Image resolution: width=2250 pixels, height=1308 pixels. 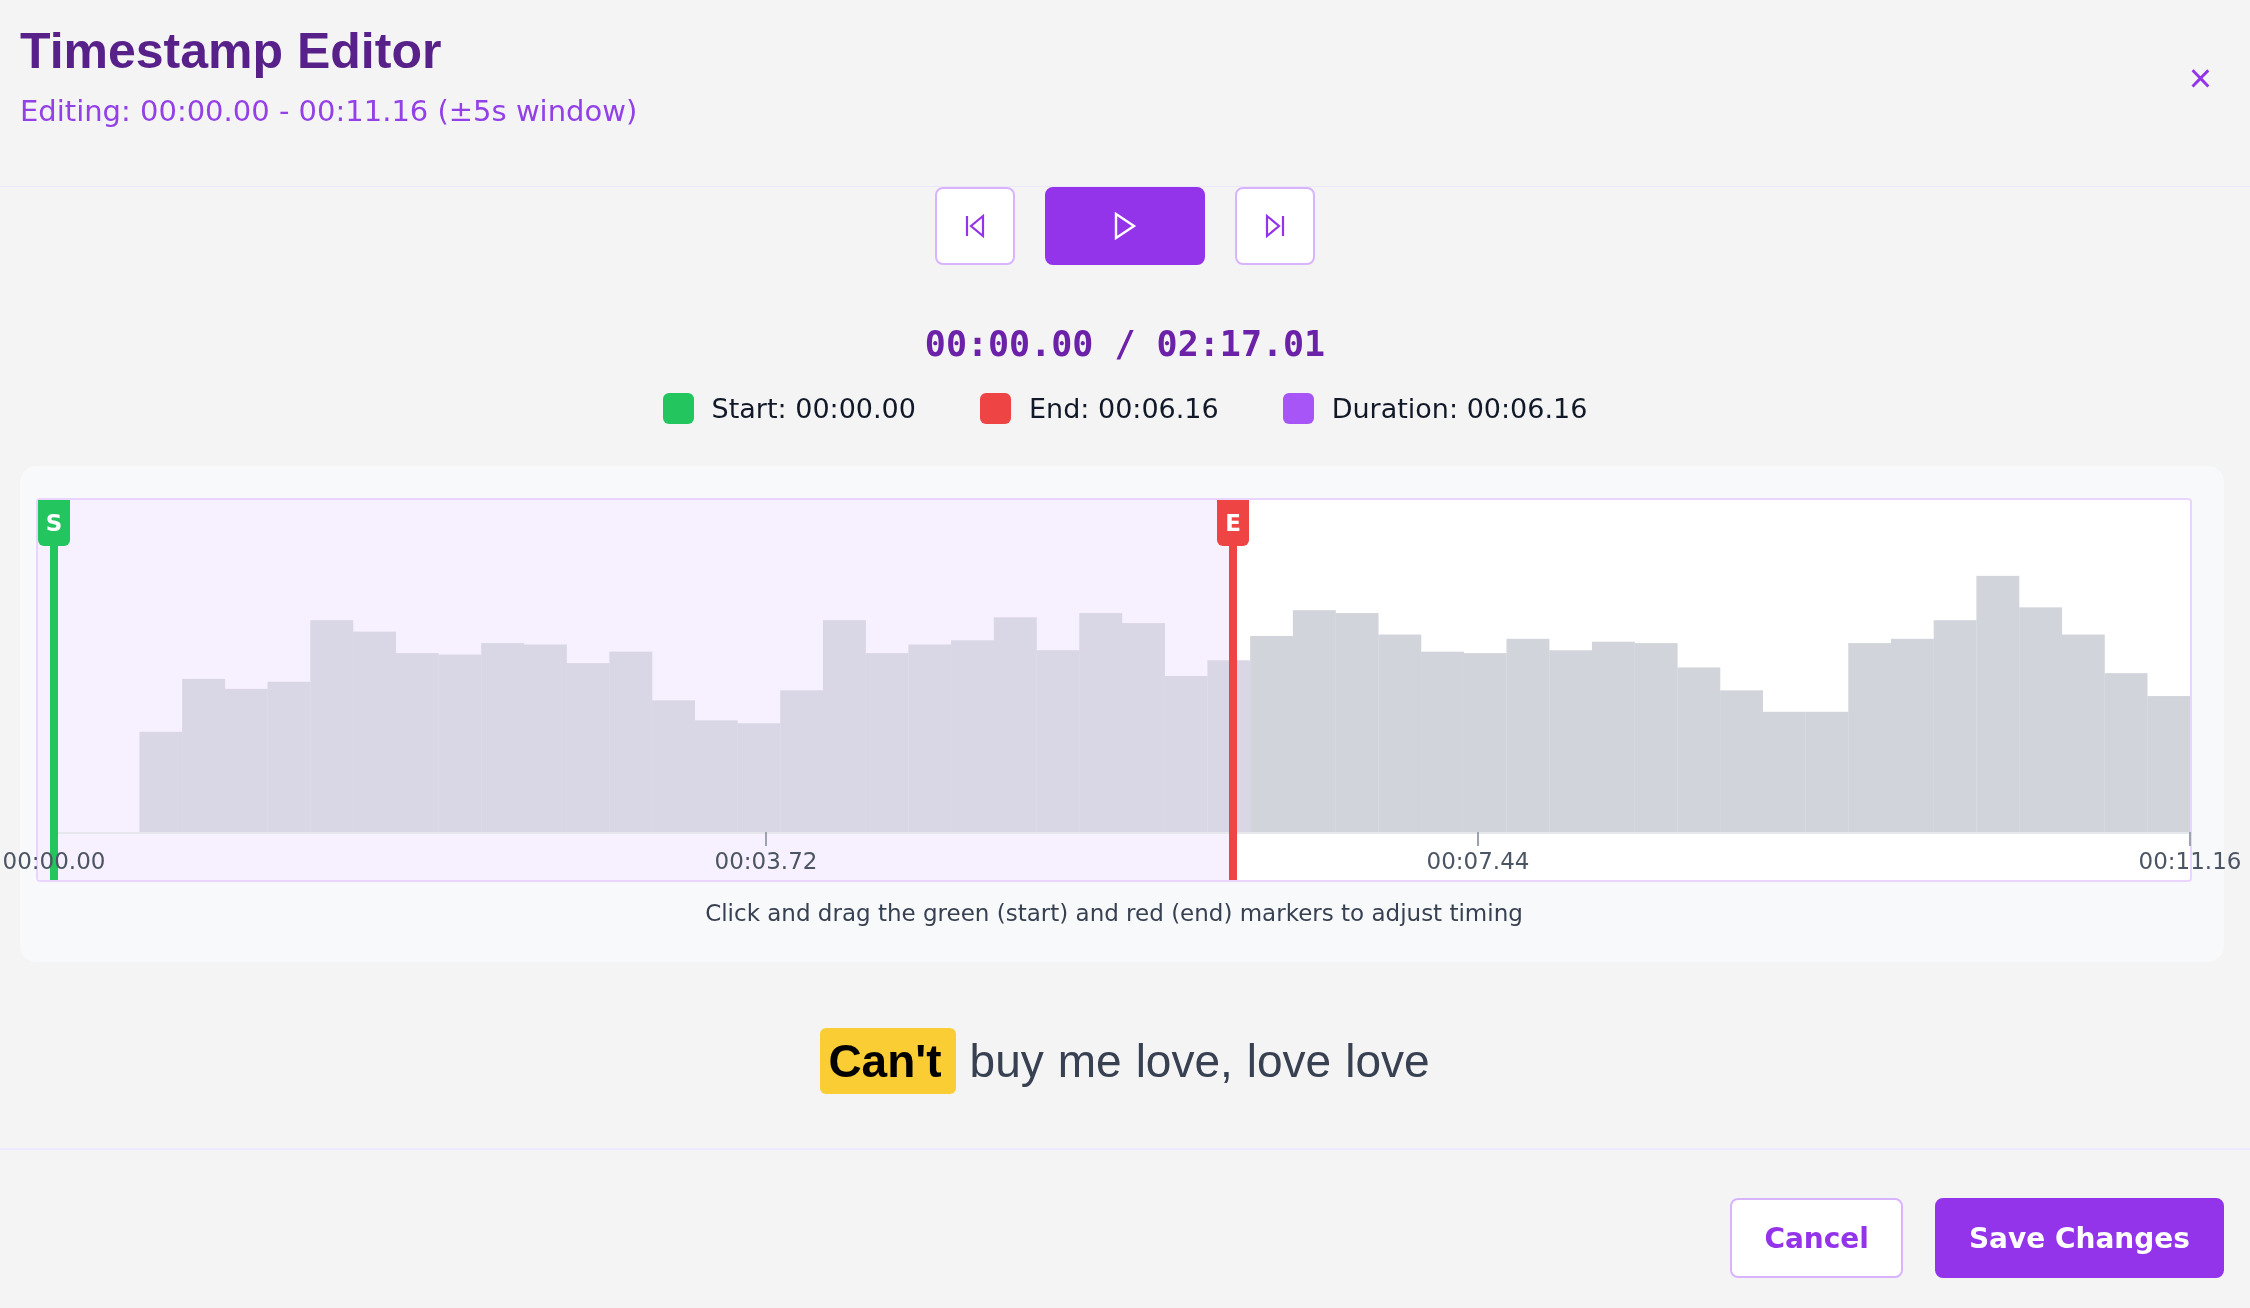 I want to click on editing-range-text: Editing: 00:00.00 - 00:11.16 (±5s window), so click(x=329, y=111).